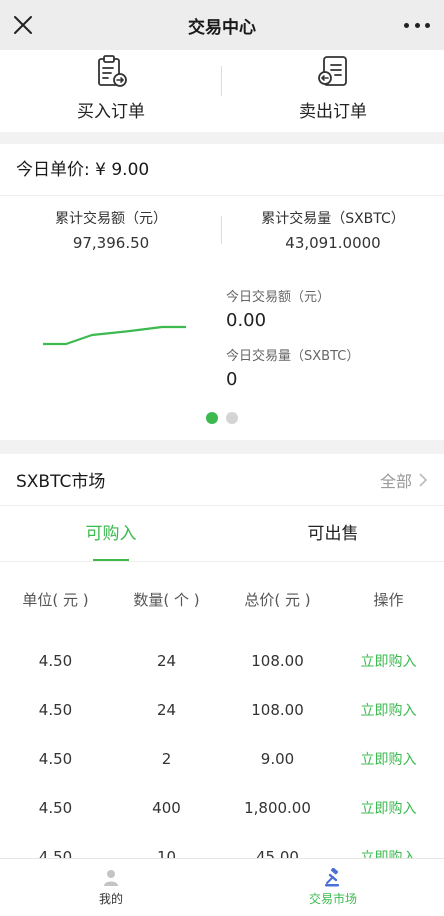  What do you see at coordinates (222, 418) in the screenshot?
I see `carousel-indicator` at bounding box center [222, 418].